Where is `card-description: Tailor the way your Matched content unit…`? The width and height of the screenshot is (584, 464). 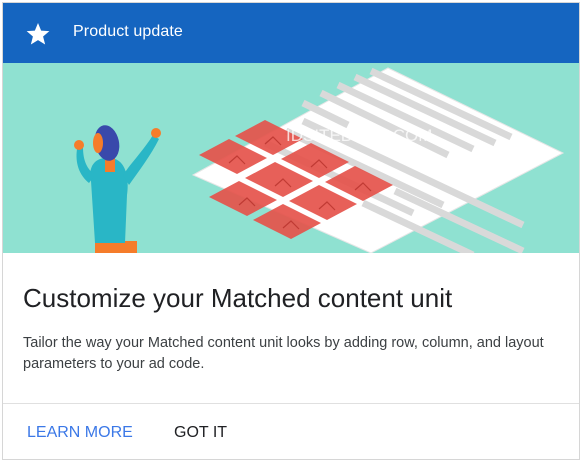
card-description: Tailor the way your Matched content unit… is located at coordinates (283, 353).